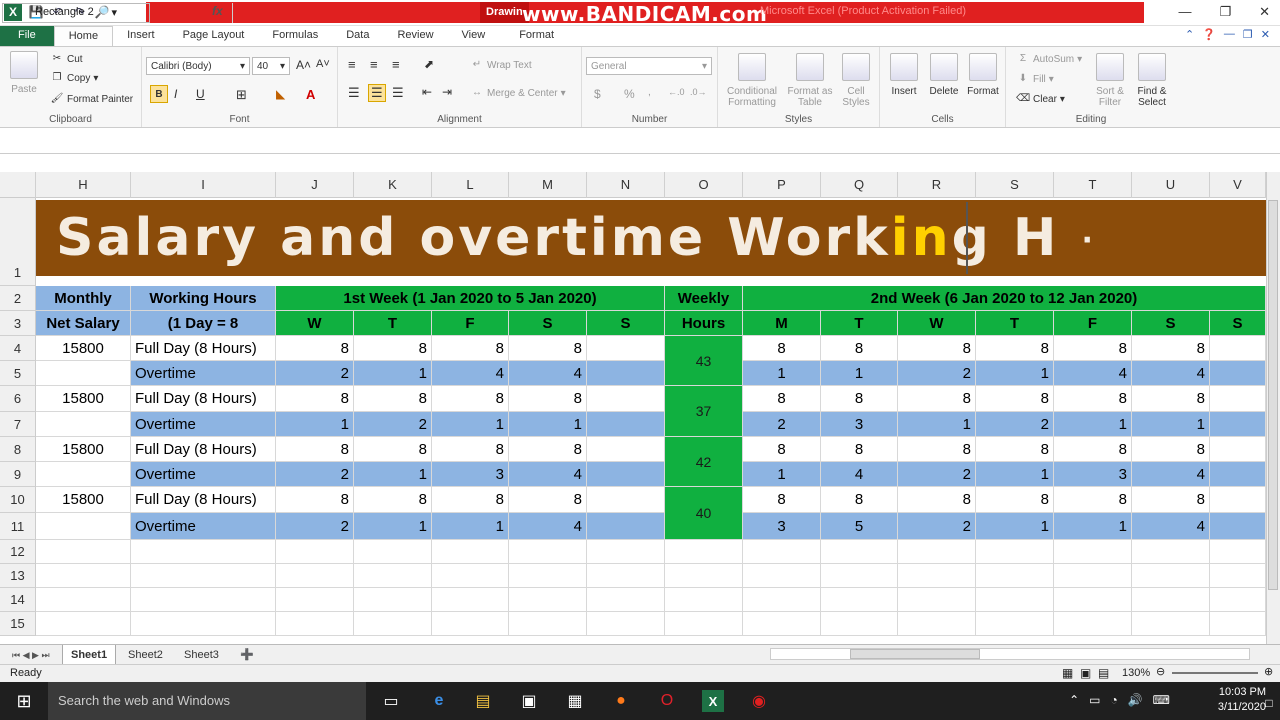 This screenshot has height=720, width=1280. I want to click on wifi-icon: ◔, so click(1113, 700).